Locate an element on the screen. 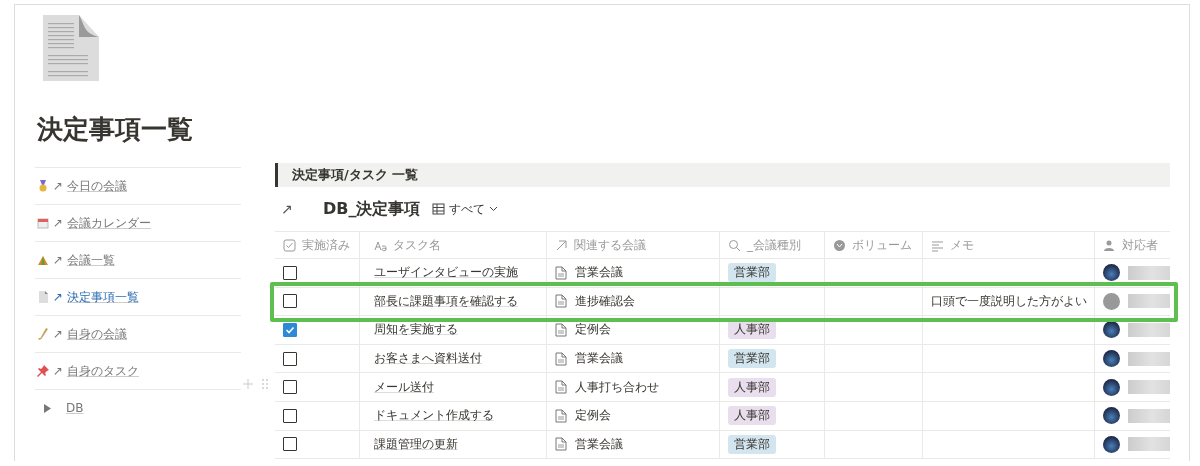  checkmark-icon is located at coordinates (290, 330).